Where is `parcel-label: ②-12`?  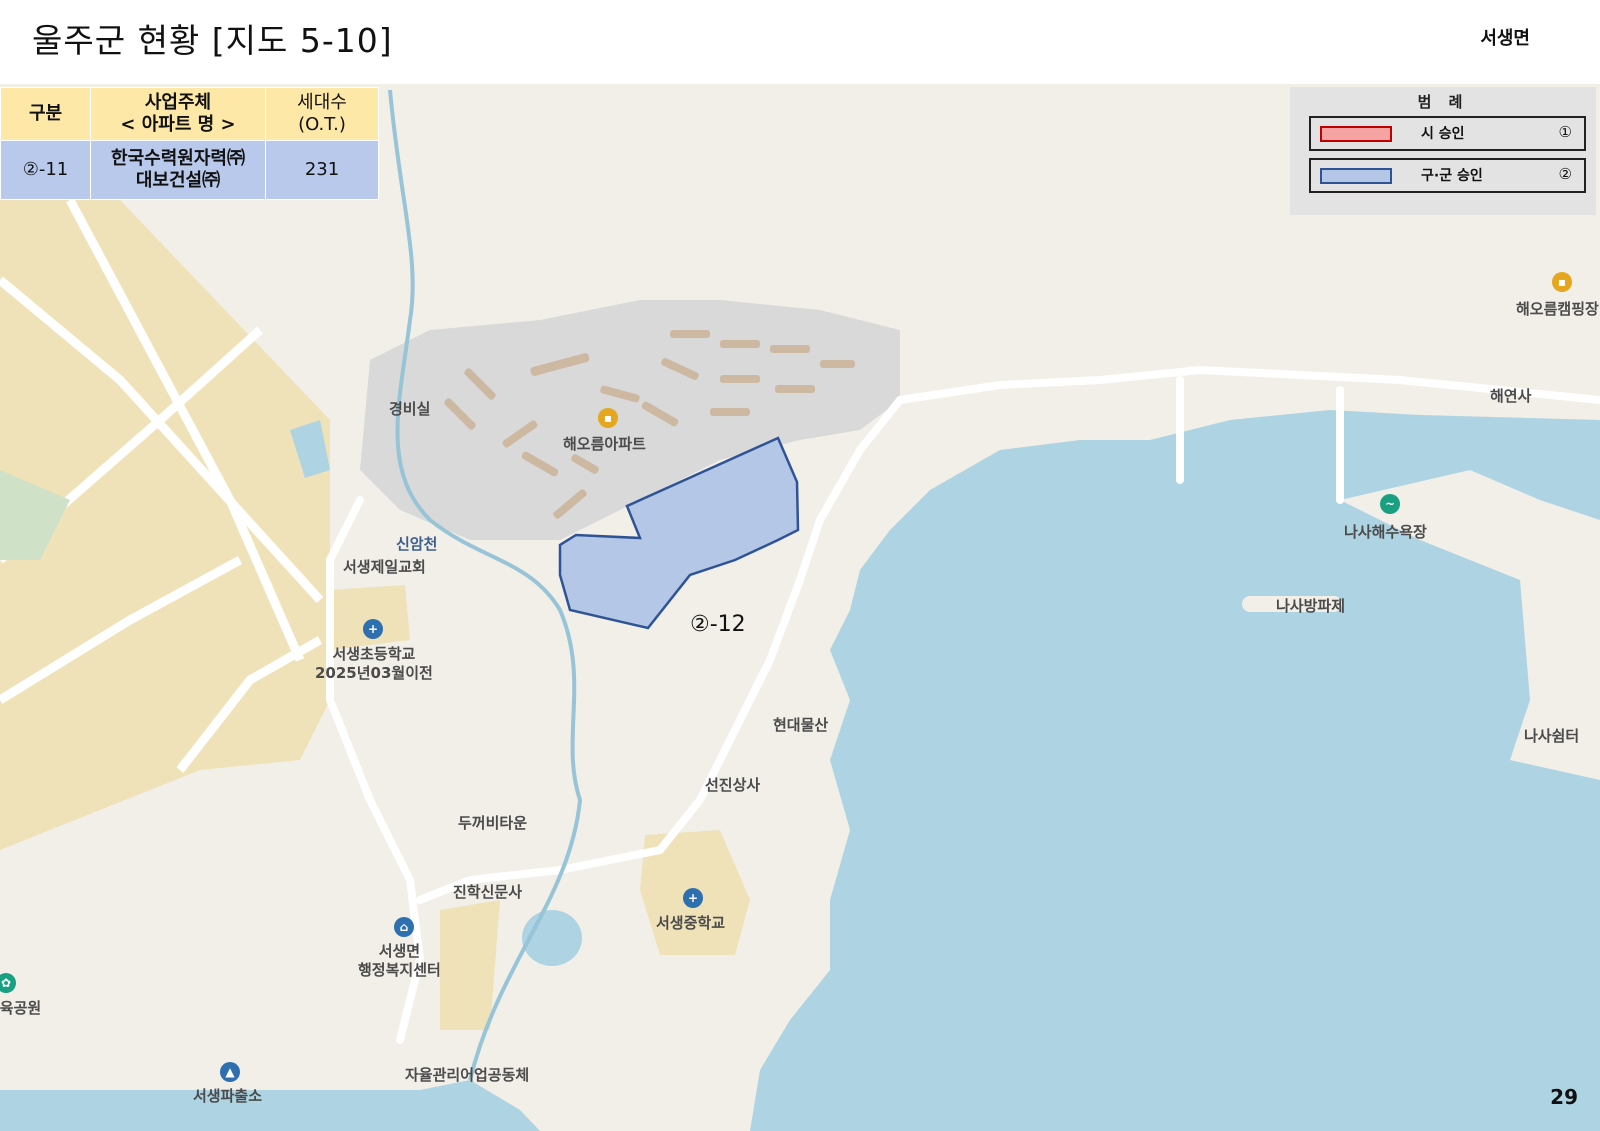
parcel-label: ②-12 is located at coordinates (718, 624).